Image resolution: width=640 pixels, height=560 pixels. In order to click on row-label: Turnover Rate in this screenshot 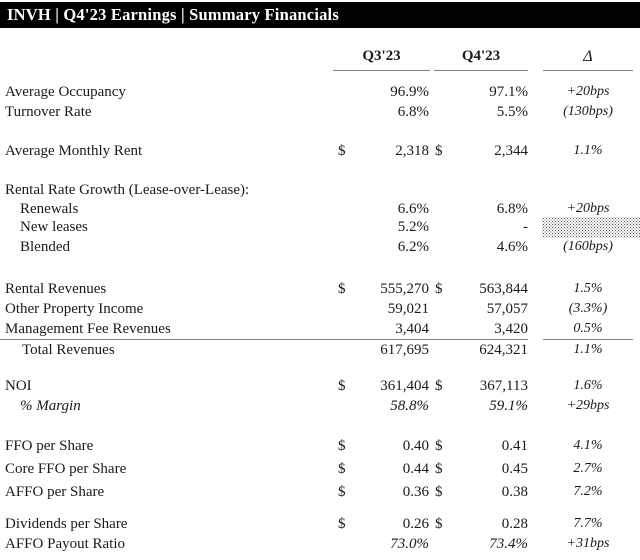, I will do `click(48, 112)`.